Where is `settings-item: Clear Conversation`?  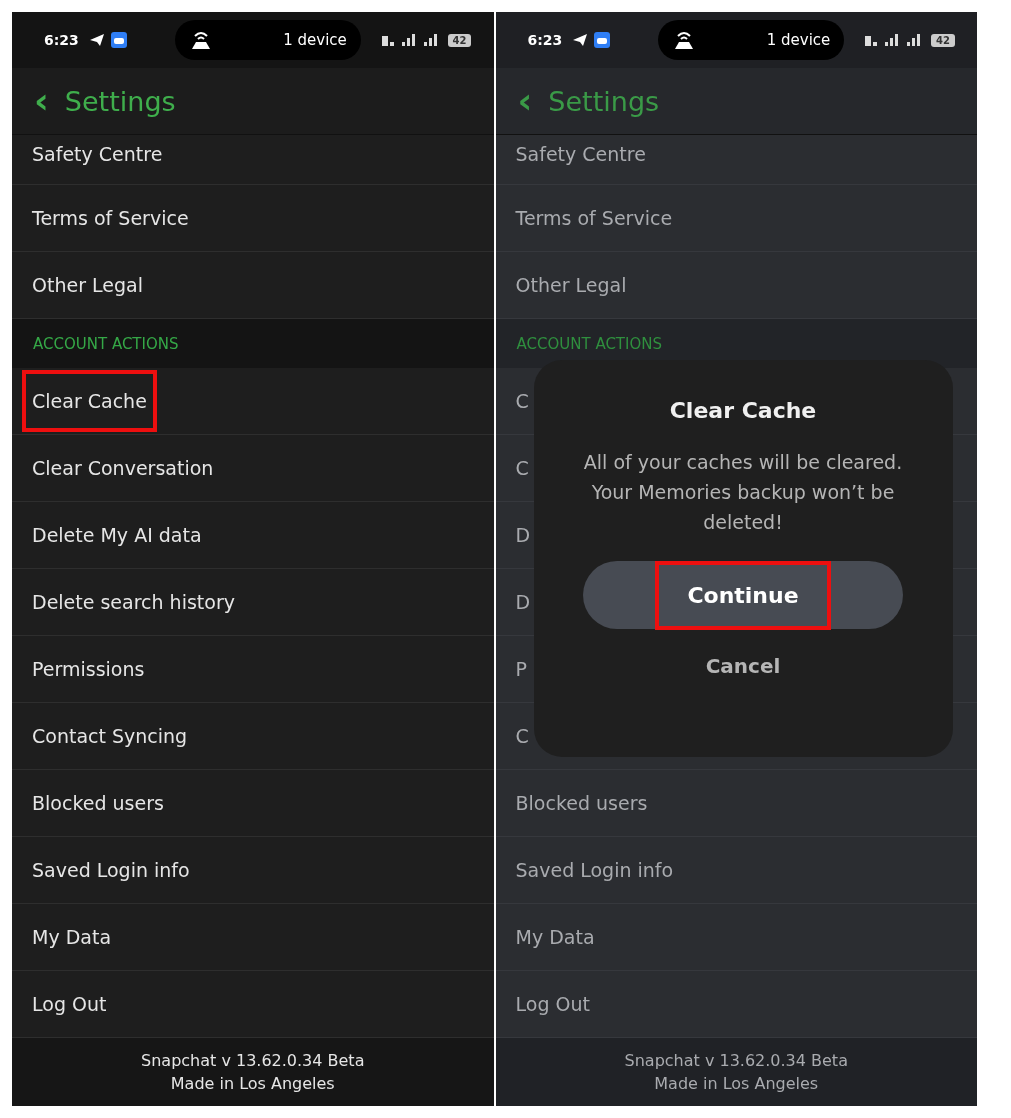 settings-item: Clear Conversation is located at coordinates (253, 468).